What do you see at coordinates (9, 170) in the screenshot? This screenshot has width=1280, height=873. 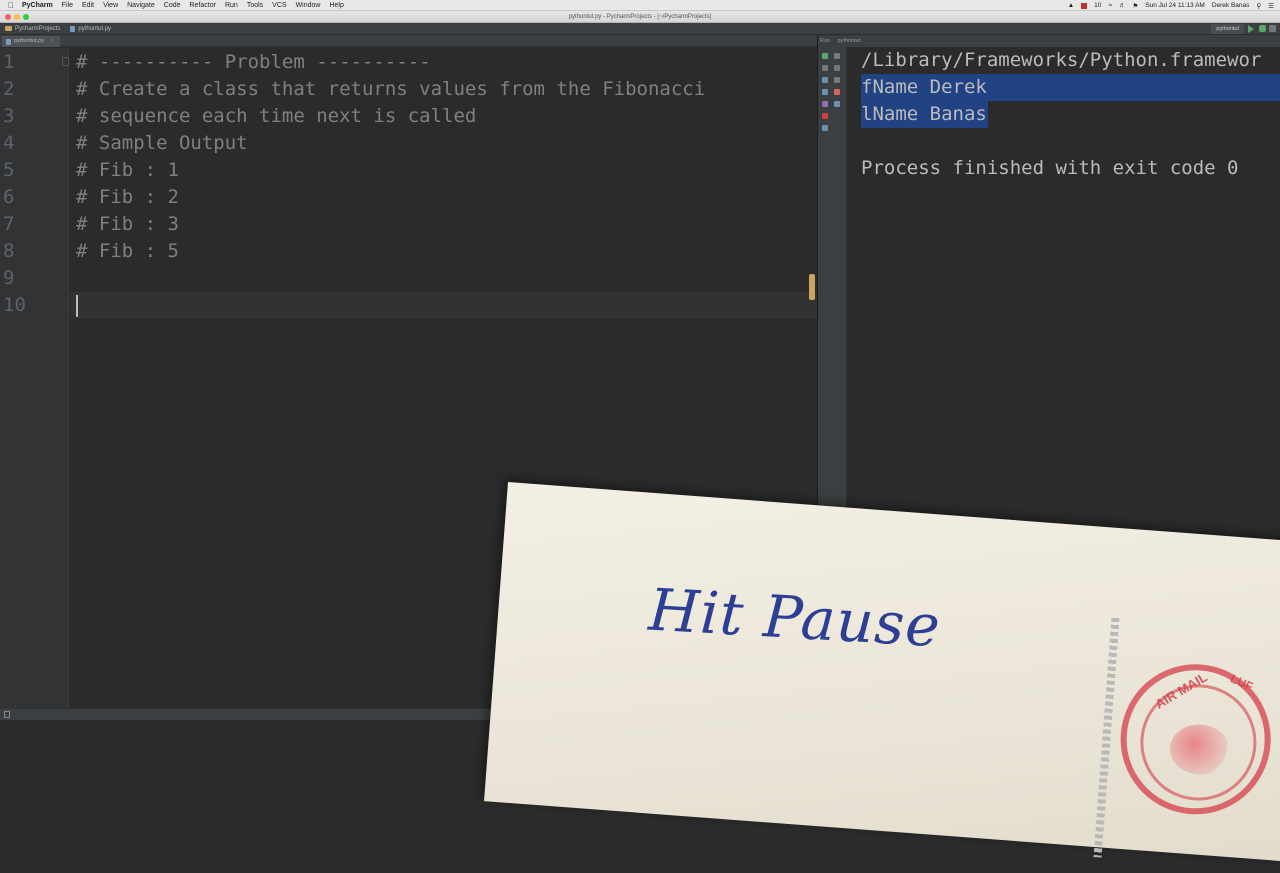 I see `line-number: 5` at bounding box center [9, 170].